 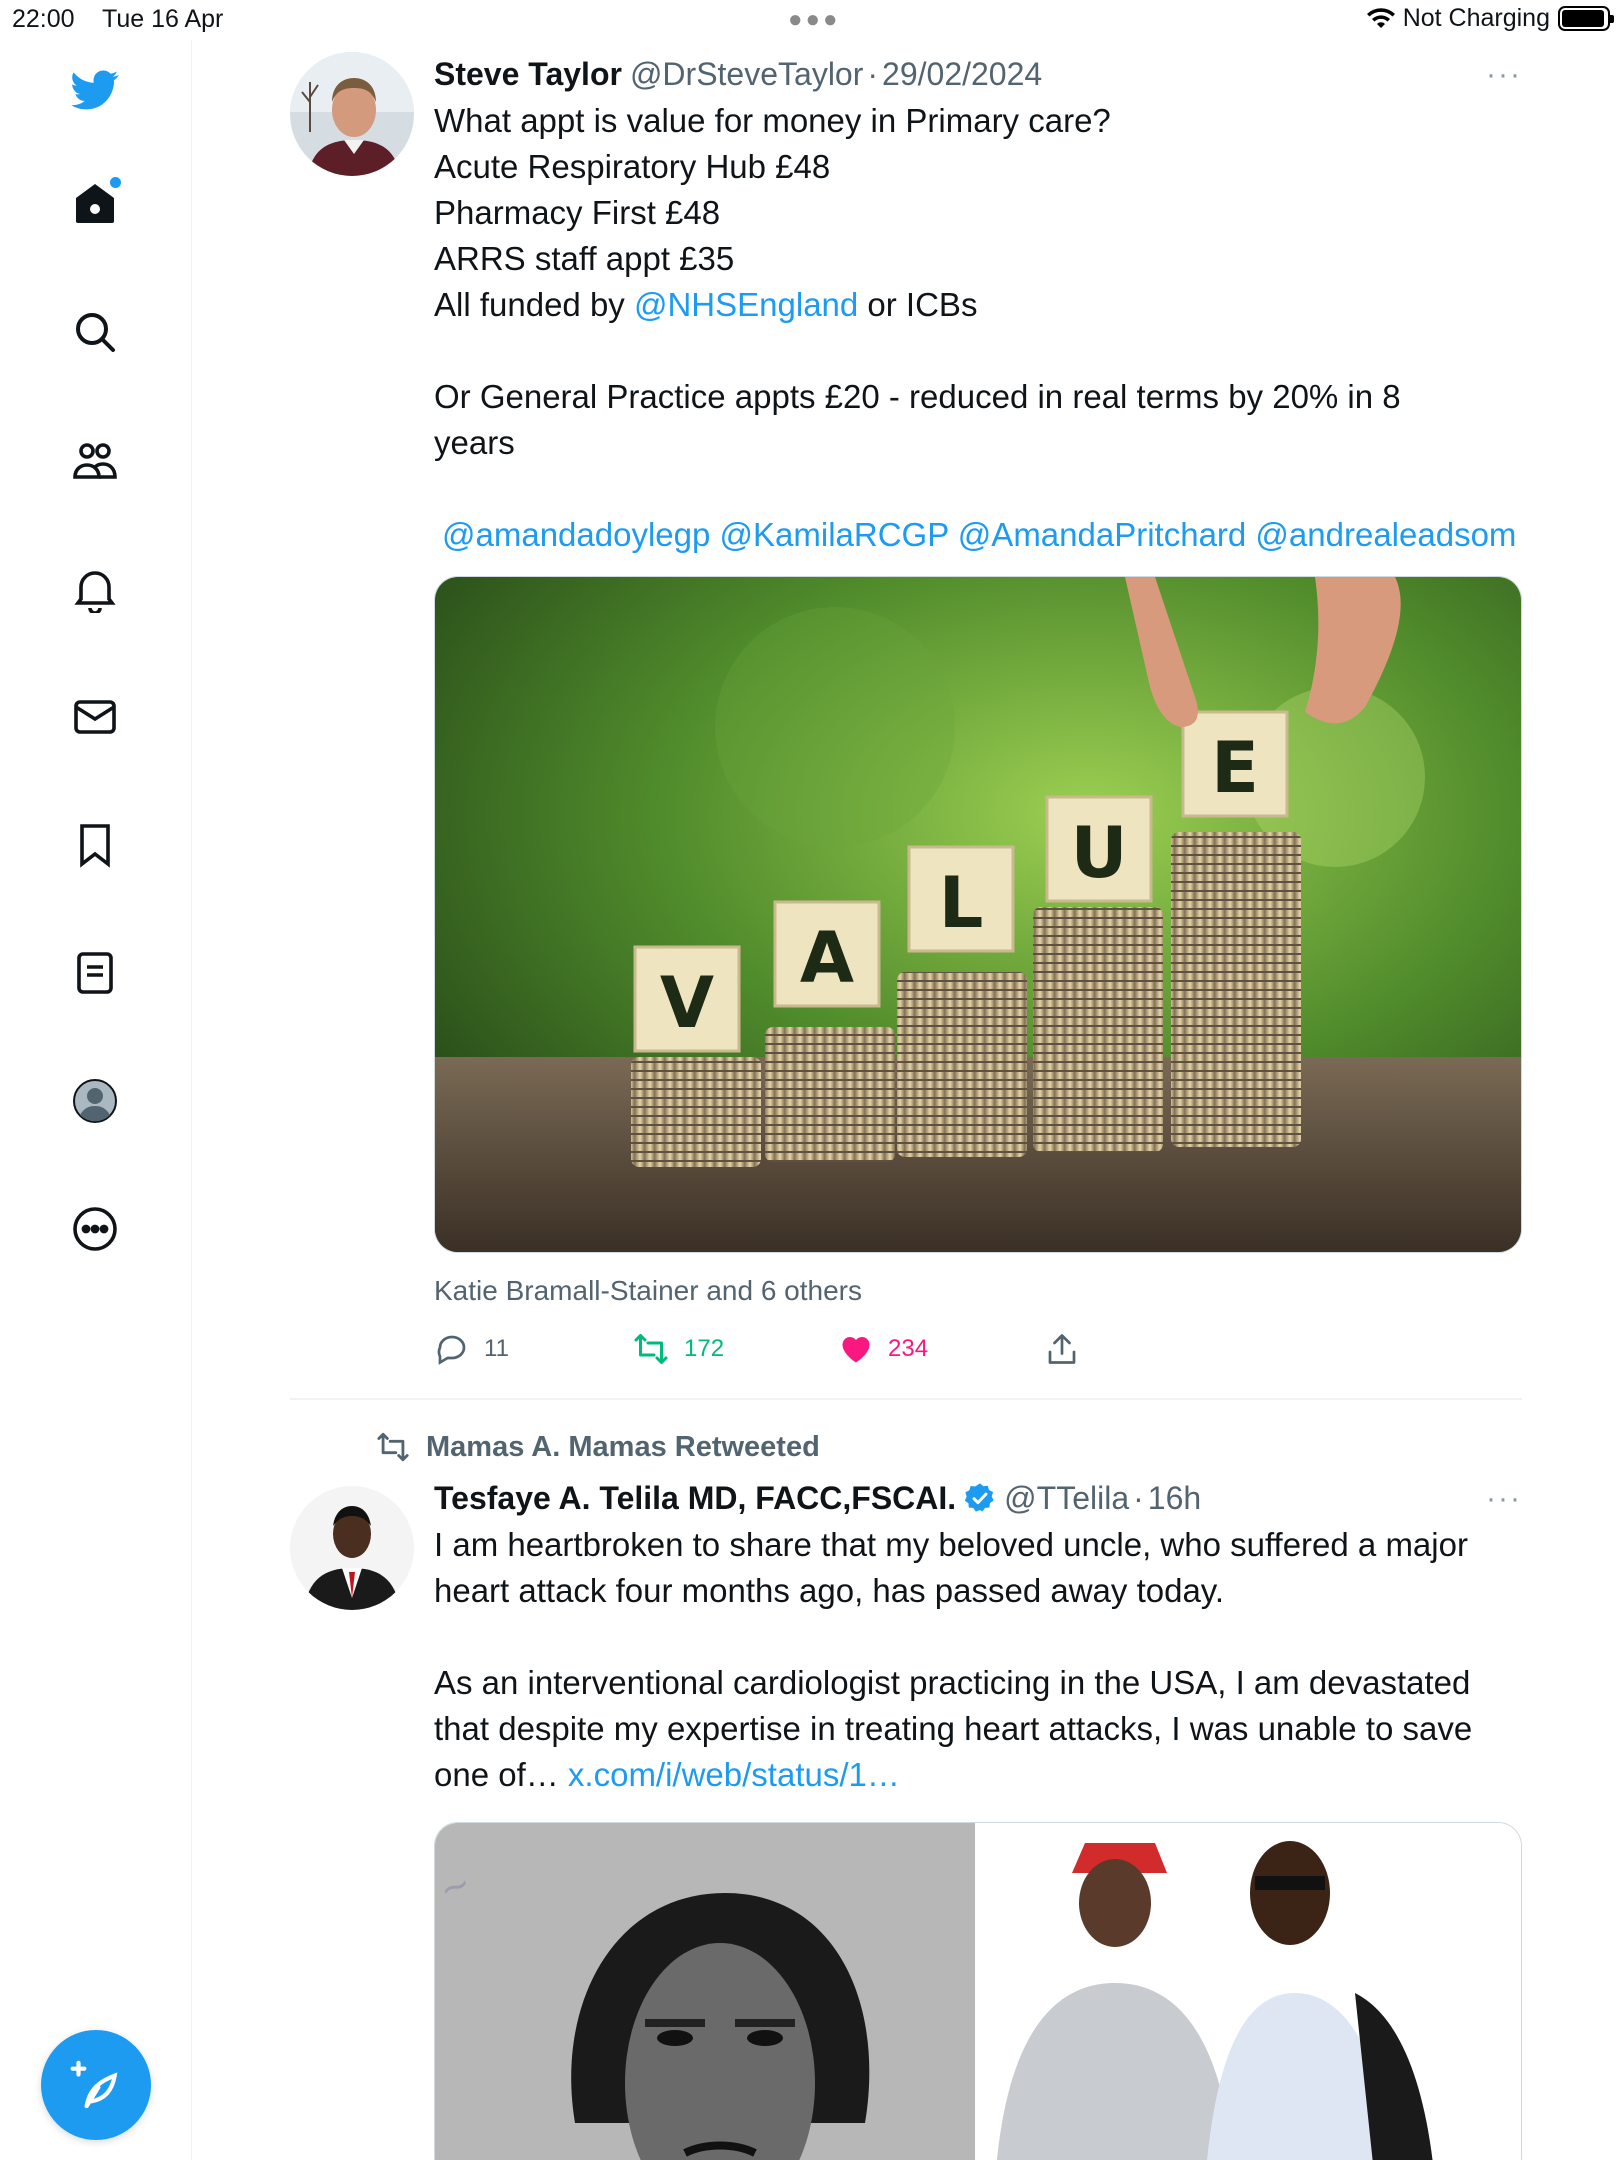 I want to click on home-icon, so click(x=95, y=203).